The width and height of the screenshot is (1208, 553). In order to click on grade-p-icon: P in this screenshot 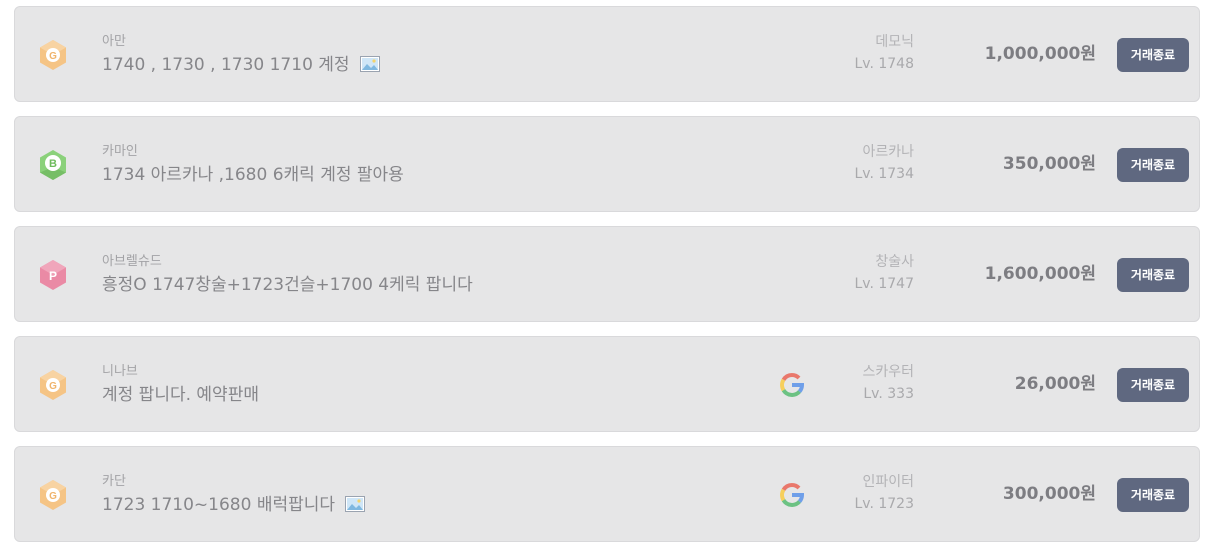, I will do `click(53, 275)`.